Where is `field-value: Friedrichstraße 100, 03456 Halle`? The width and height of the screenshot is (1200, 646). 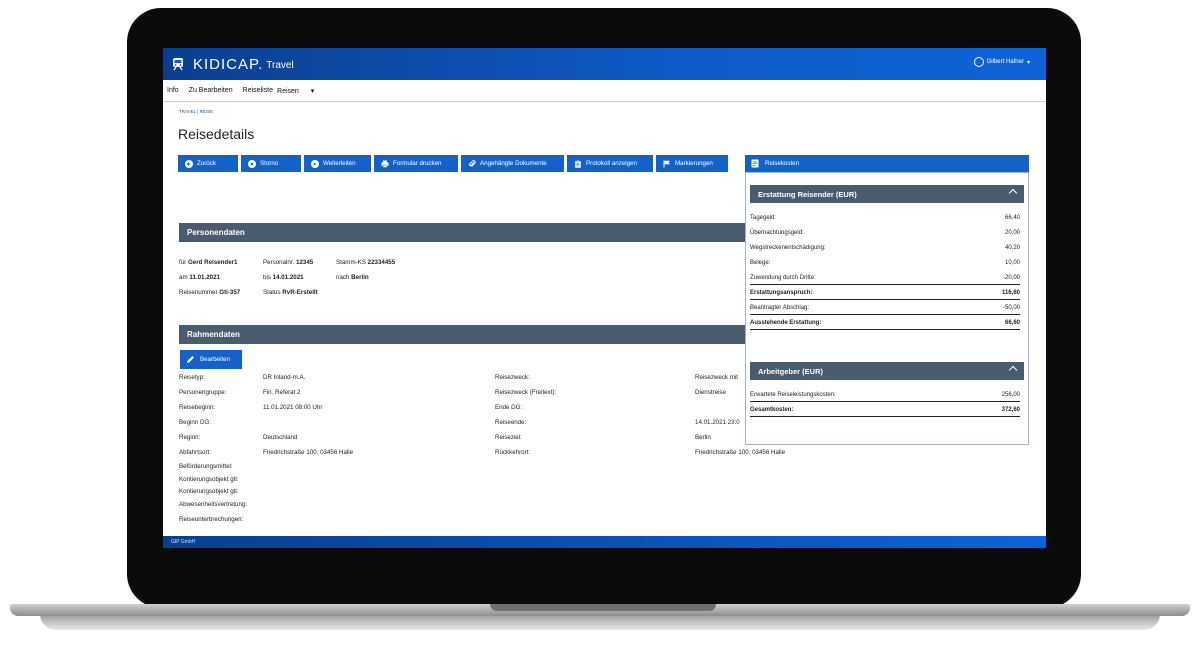
field-value: Friedrichstraße 100, 03456 Halle is located at coordinates (308, 452).